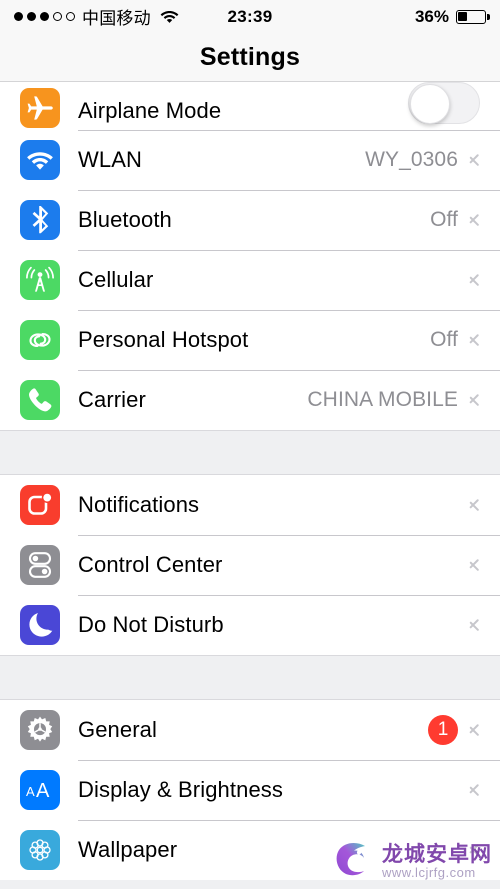 The image size is (500, 889). Describe the element at coordinates (163, 339) in the screenshot. I see `row-label: Personal Hotspot` at that location.